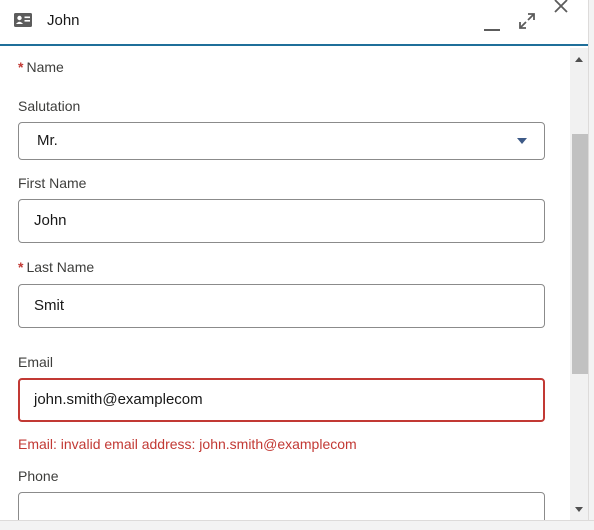 The width and height of the screenshot is (594, 530). Describe the element at coordinates (49, 106) in the screenshot. I see `salutation-label: Salutation` at that location.